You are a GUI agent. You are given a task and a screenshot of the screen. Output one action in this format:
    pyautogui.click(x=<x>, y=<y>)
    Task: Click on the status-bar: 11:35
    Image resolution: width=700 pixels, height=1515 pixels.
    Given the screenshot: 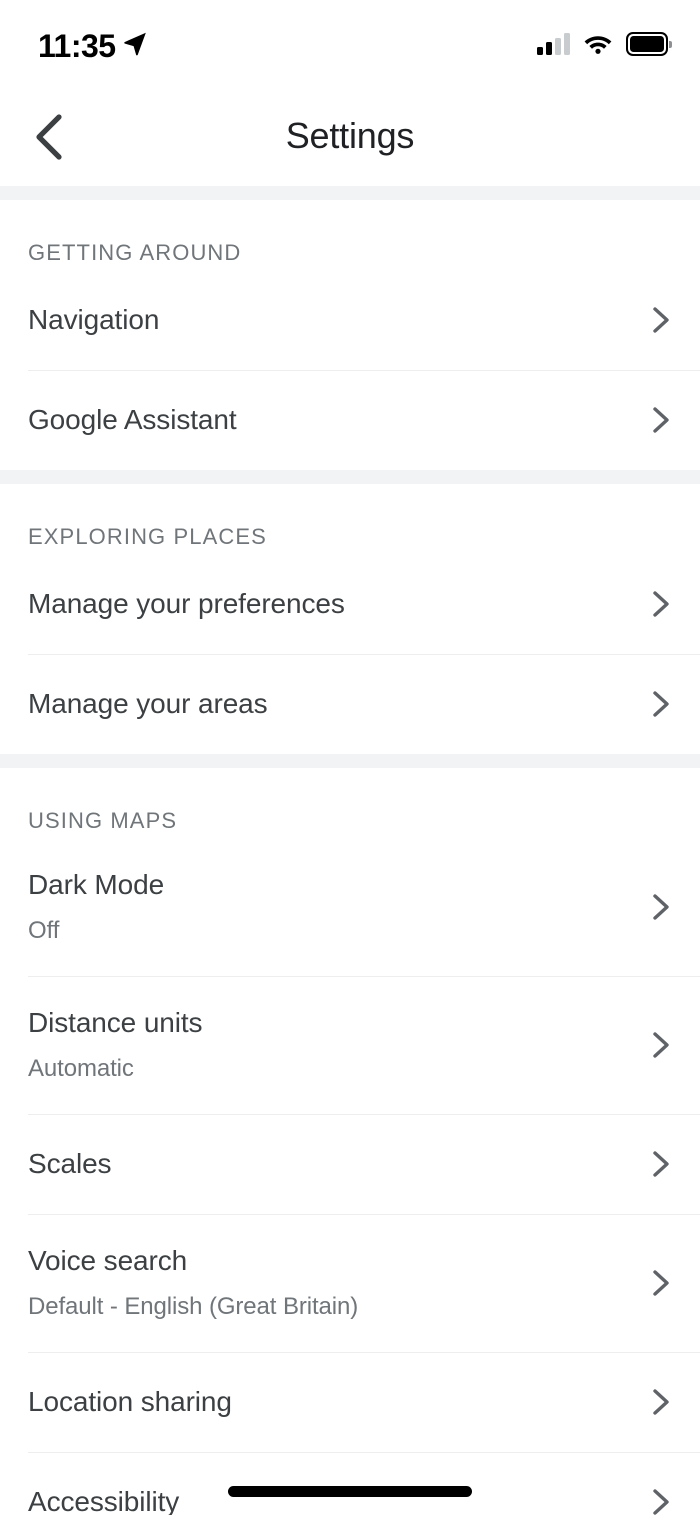 What is the action you would take?
    pyautogui.click(x=350, y=44)
    